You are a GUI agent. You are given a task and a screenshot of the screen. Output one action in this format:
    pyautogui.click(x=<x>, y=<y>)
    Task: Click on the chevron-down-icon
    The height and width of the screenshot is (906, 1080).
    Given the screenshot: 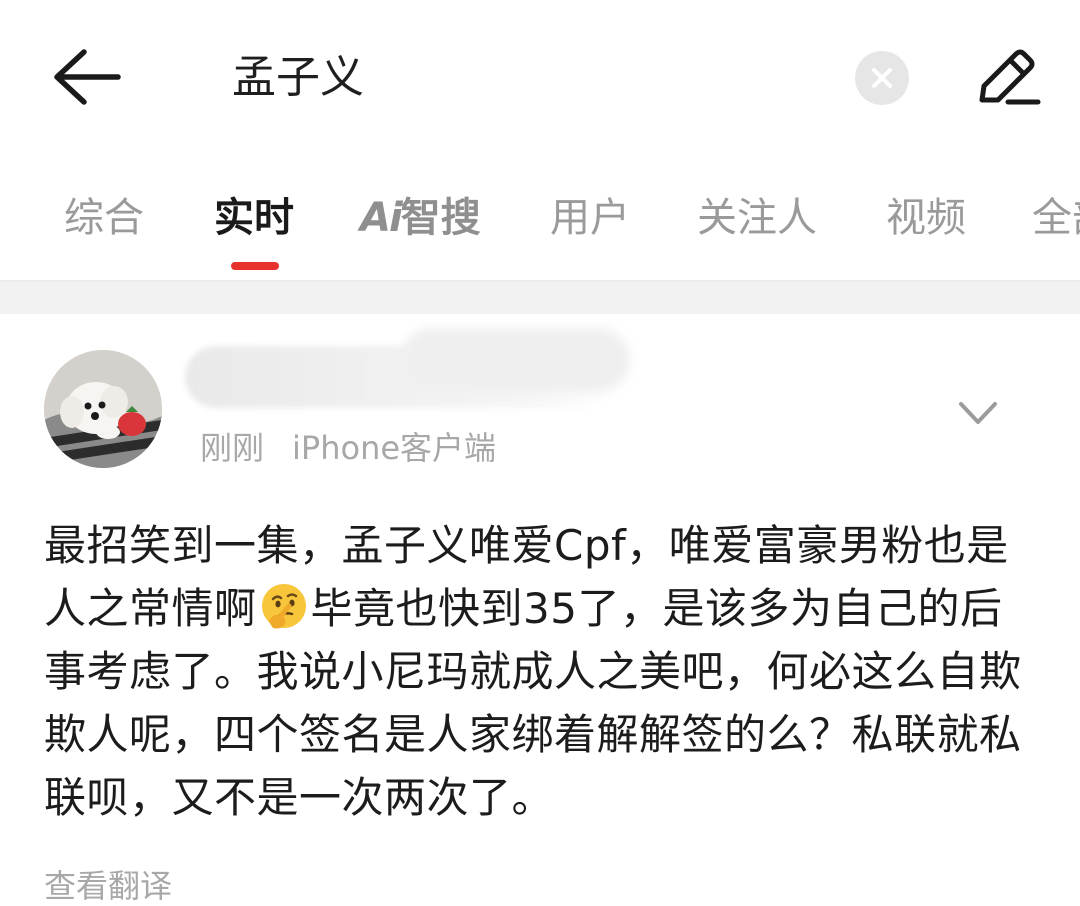 What is the action you would take?
    pyautogui.click(x=978, y=413)
    